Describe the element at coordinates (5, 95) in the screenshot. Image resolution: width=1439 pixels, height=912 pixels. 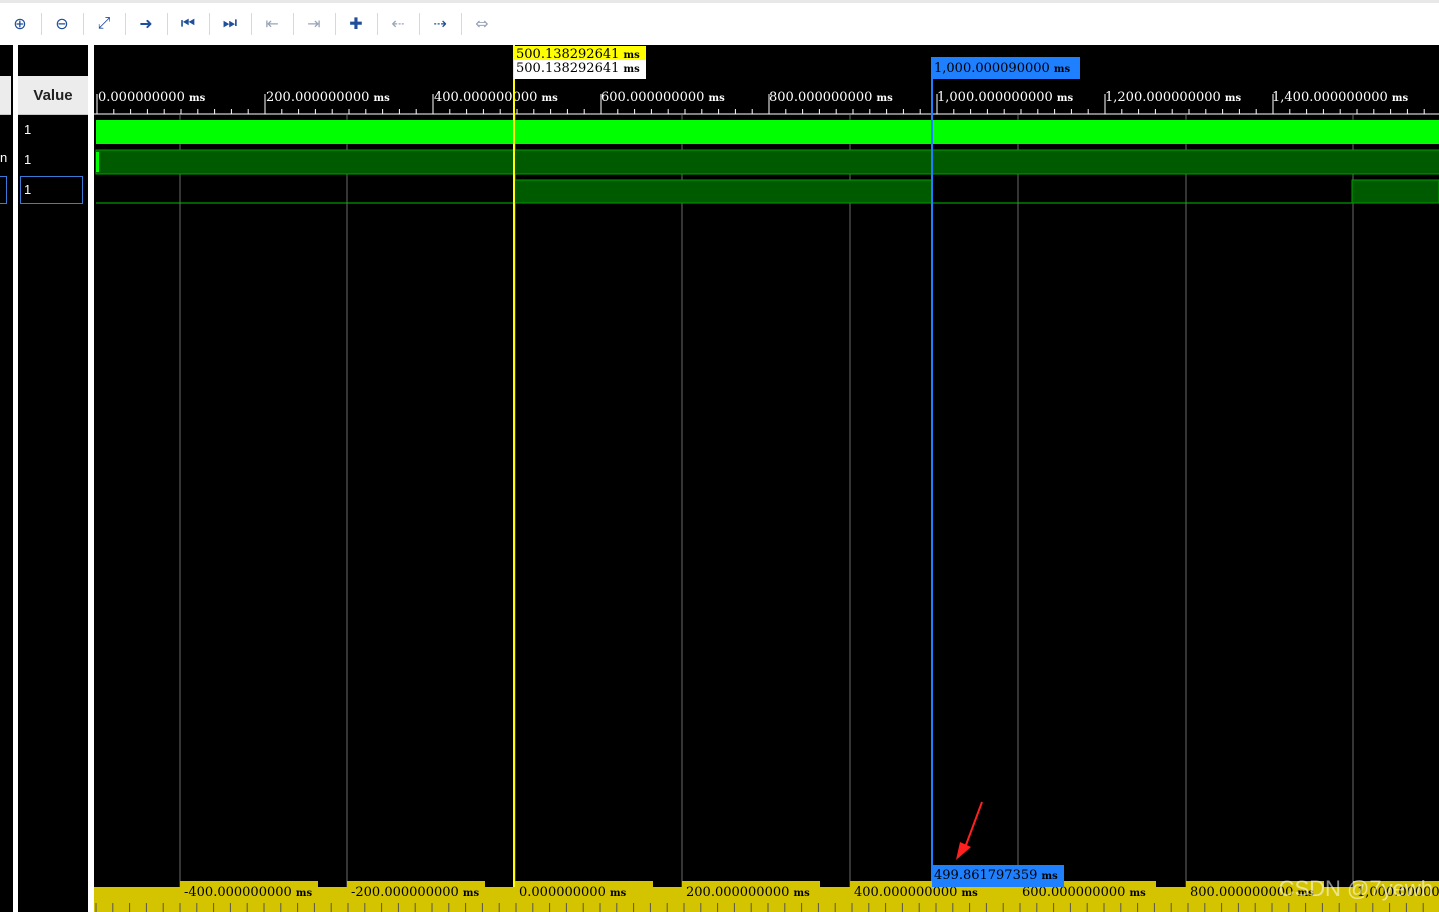
I see `name-column-header` at that location.